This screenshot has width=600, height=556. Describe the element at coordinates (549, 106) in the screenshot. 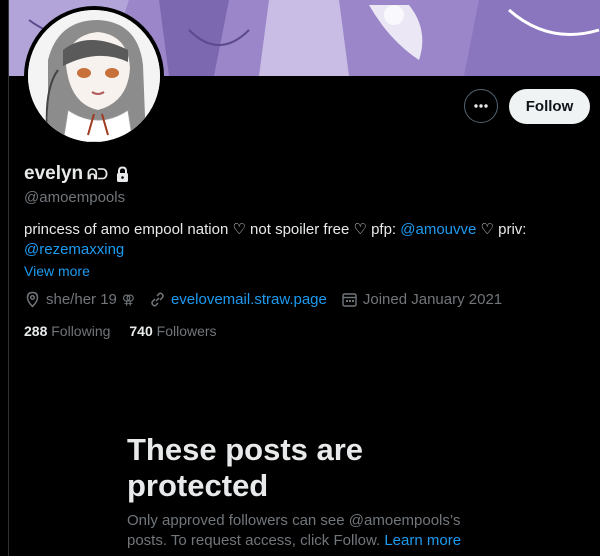

I see `follow-button: Follow` at that location.